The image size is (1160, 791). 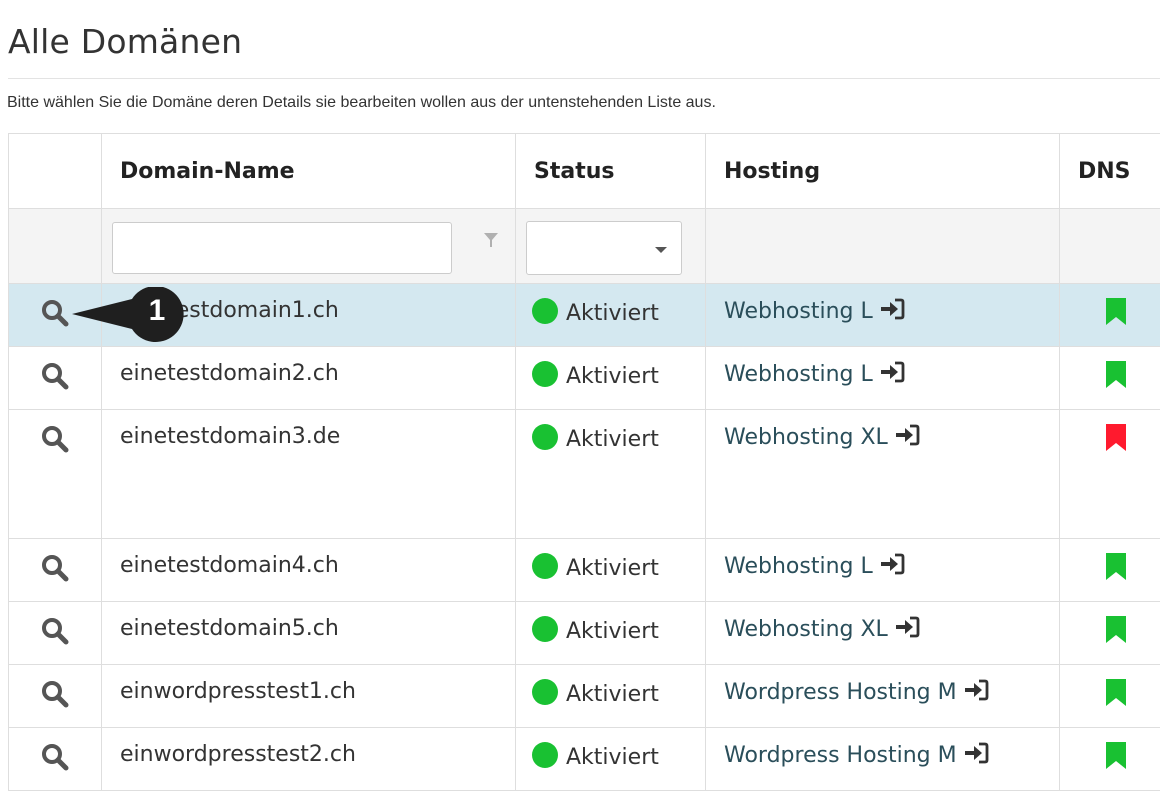 I want to click on table-row: einetestdomain5.ch Aktiviert Webhosting XL, so click(x=584, y=633).